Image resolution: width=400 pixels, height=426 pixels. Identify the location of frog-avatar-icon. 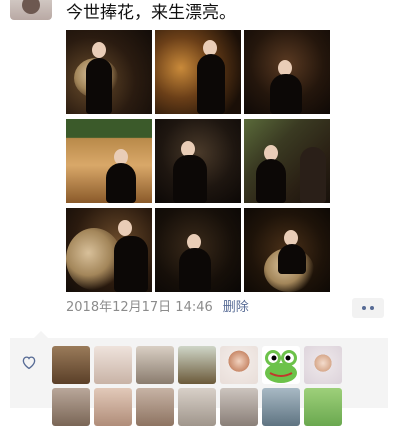
(281, 366).